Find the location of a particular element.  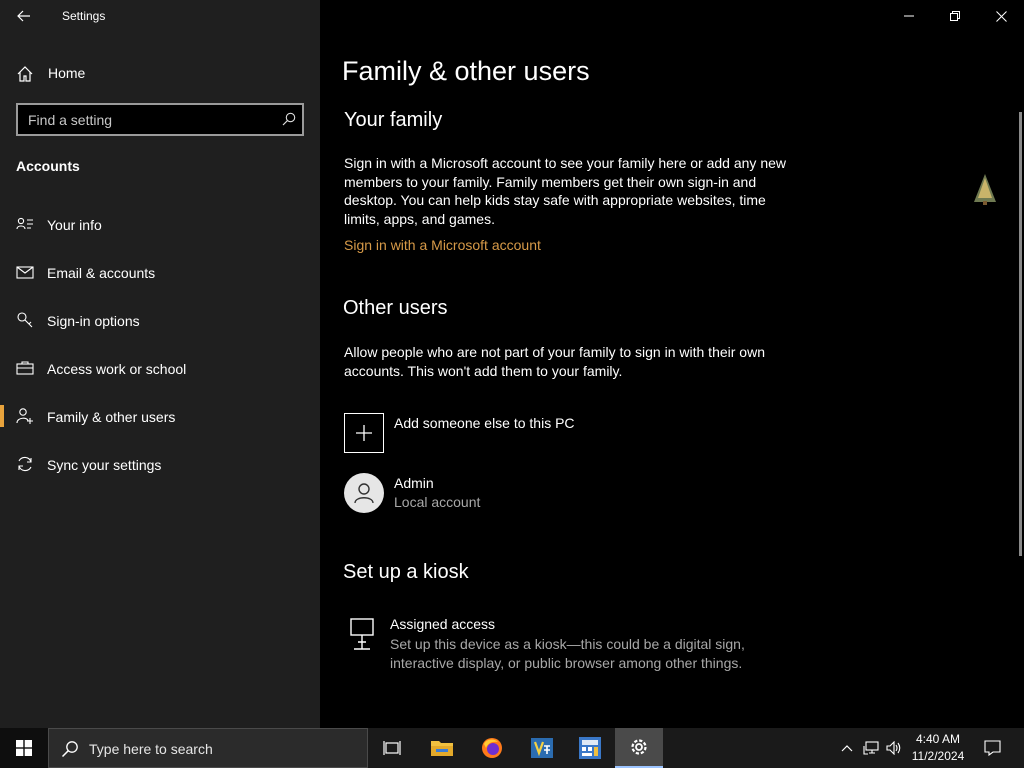

sidebar-item-label: Sign-in options is located at coordinates (93, 321).